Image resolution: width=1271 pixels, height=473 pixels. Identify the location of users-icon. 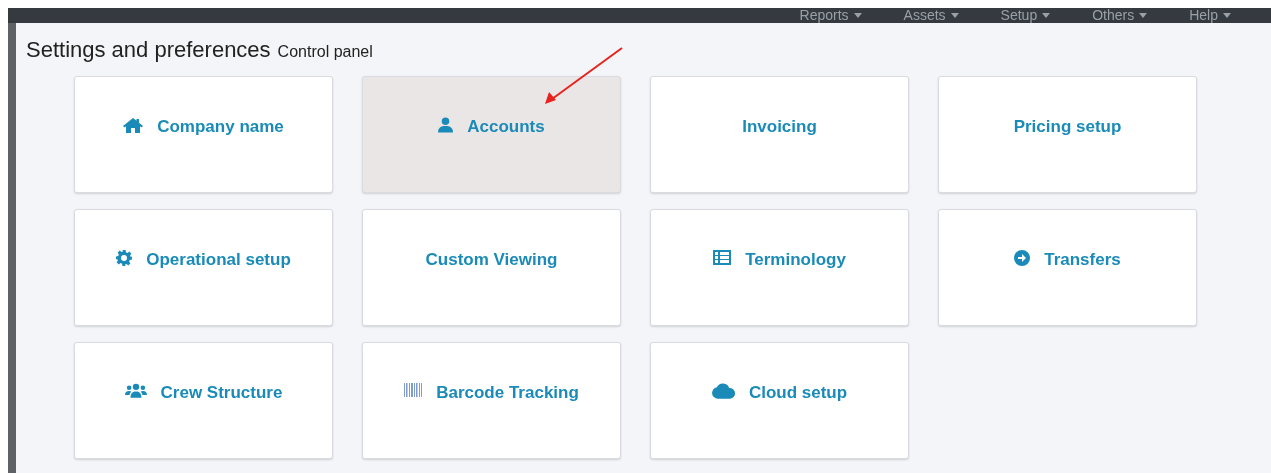
(135, 390).